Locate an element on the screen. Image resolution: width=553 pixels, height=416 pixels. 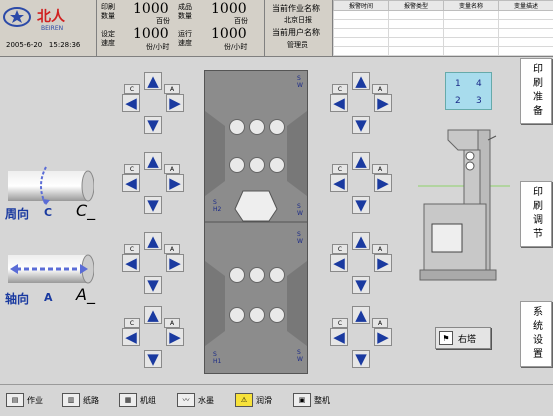
alarm-column-header: 变量描述 is located at coordinates (526, 6).